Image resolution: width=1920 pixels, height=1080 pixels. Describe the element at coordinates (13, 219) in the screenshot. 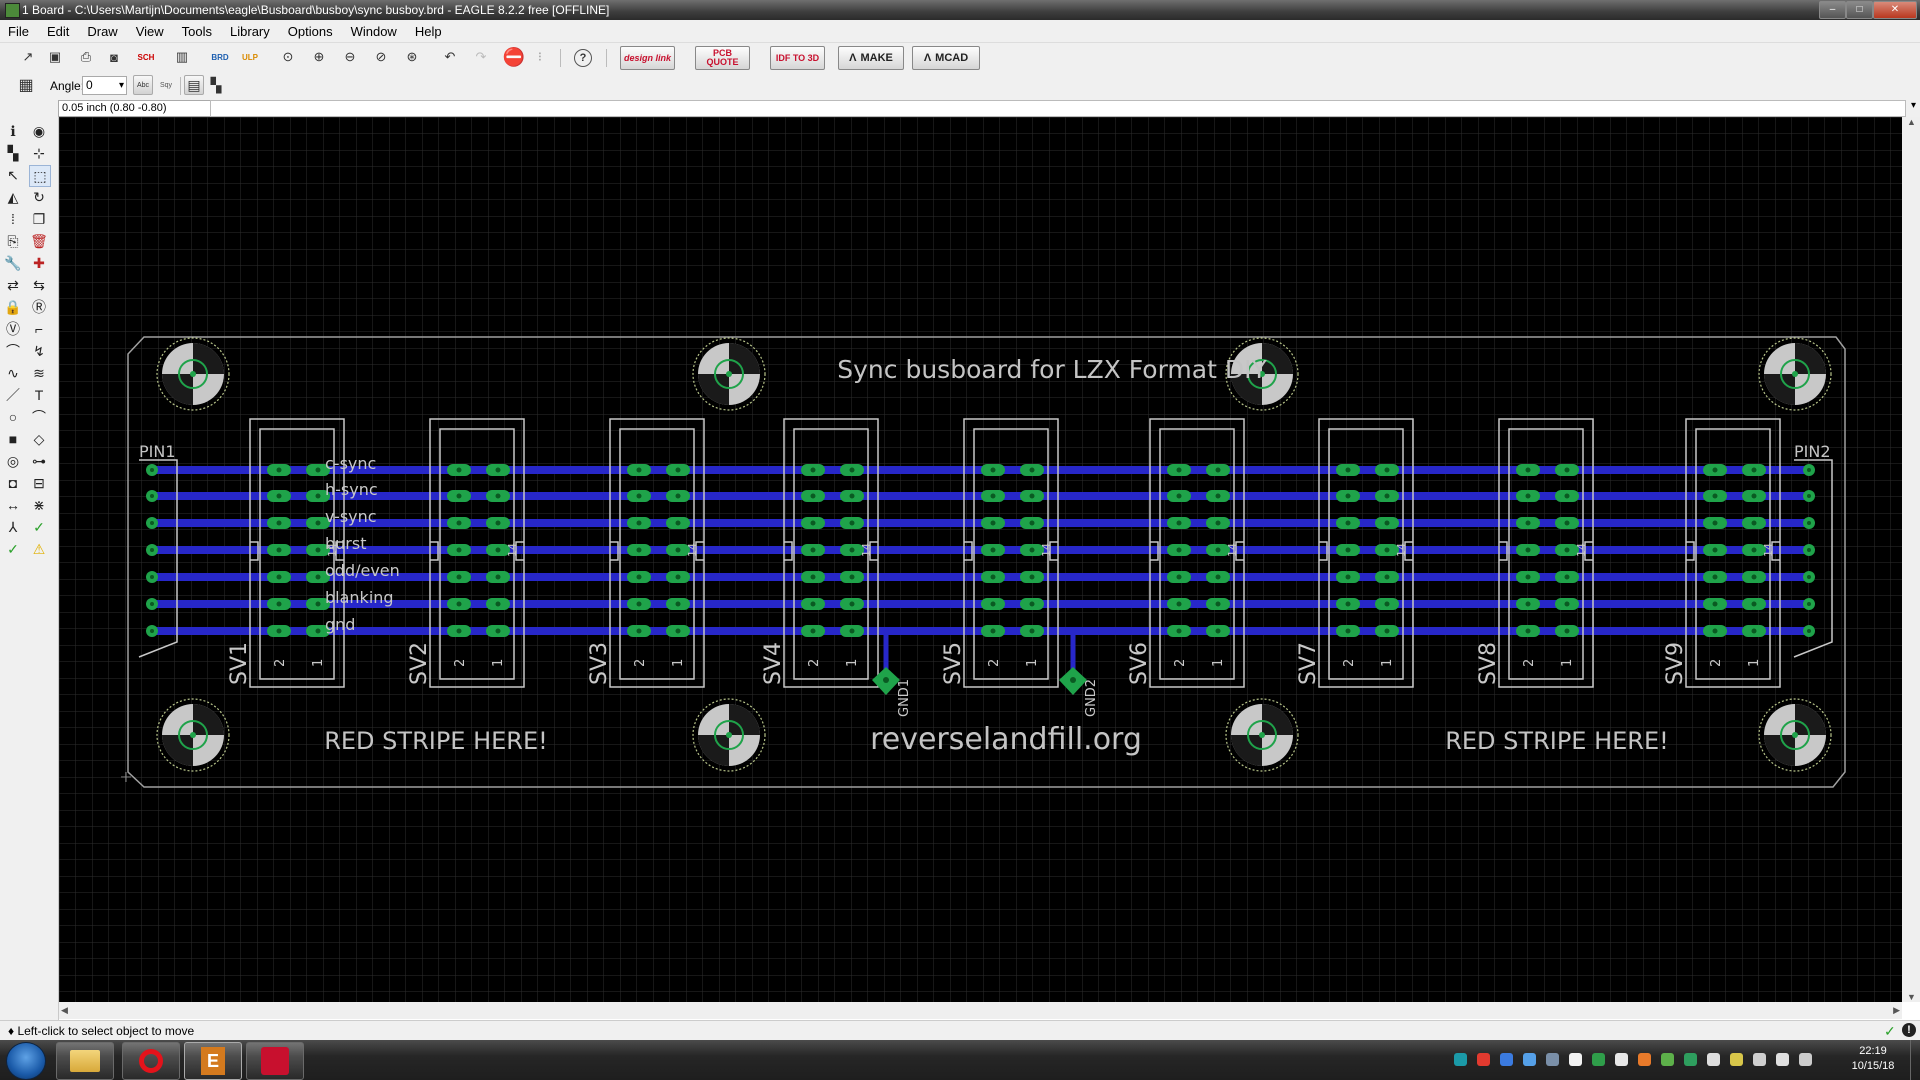

I see `optimize-icon: ⁞` at that location.